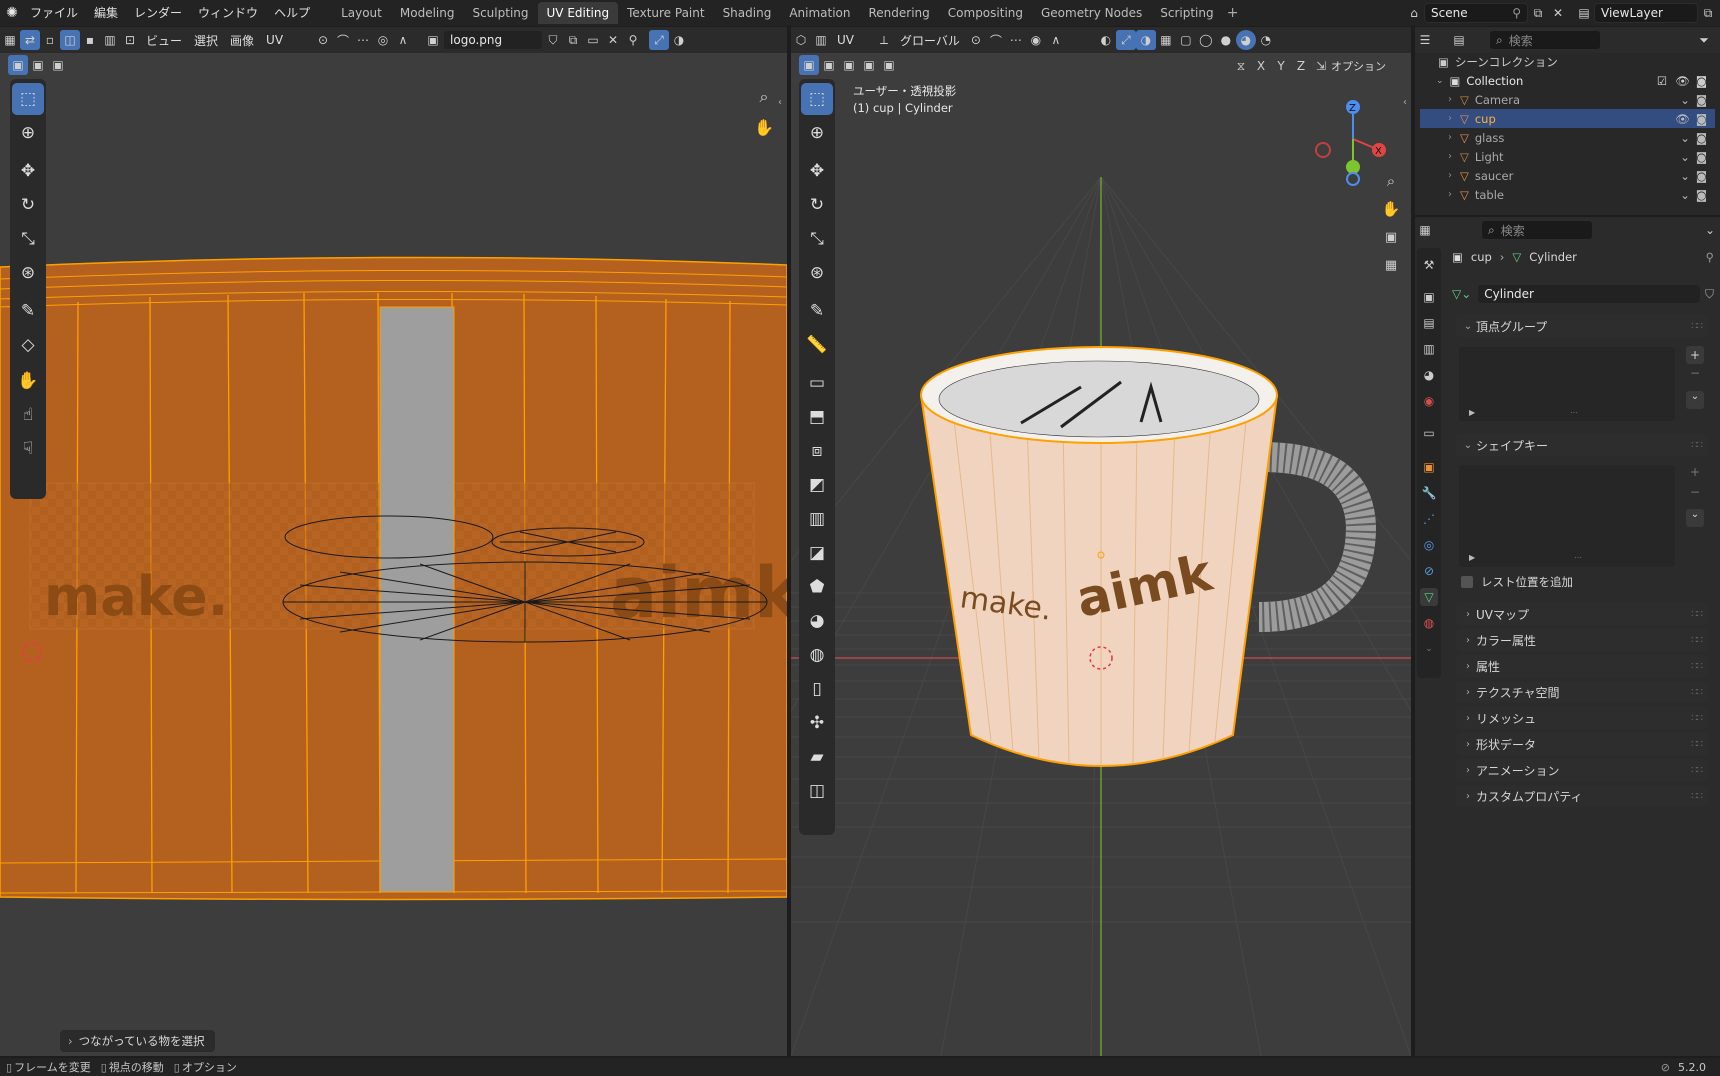 The image size is (1720, 1076). What do you see at coordinates (817, 519) in the screenshot?
I see `loop-cut-tool: ▥` at bounding box center [817, 519].